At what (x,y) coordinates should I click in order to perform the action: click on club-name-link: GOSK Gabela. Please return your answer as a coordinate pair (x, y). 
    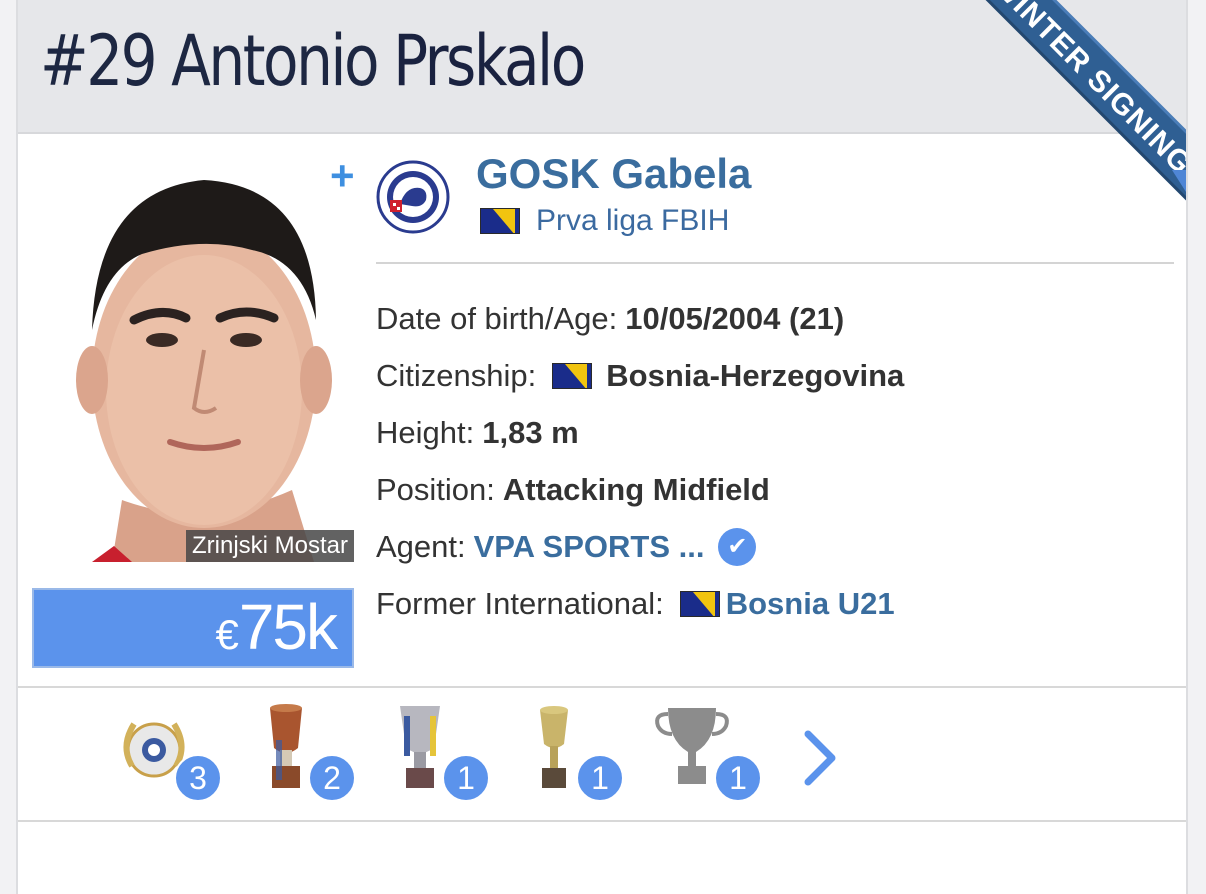
    Looking at the image, I should click on (613, 174).